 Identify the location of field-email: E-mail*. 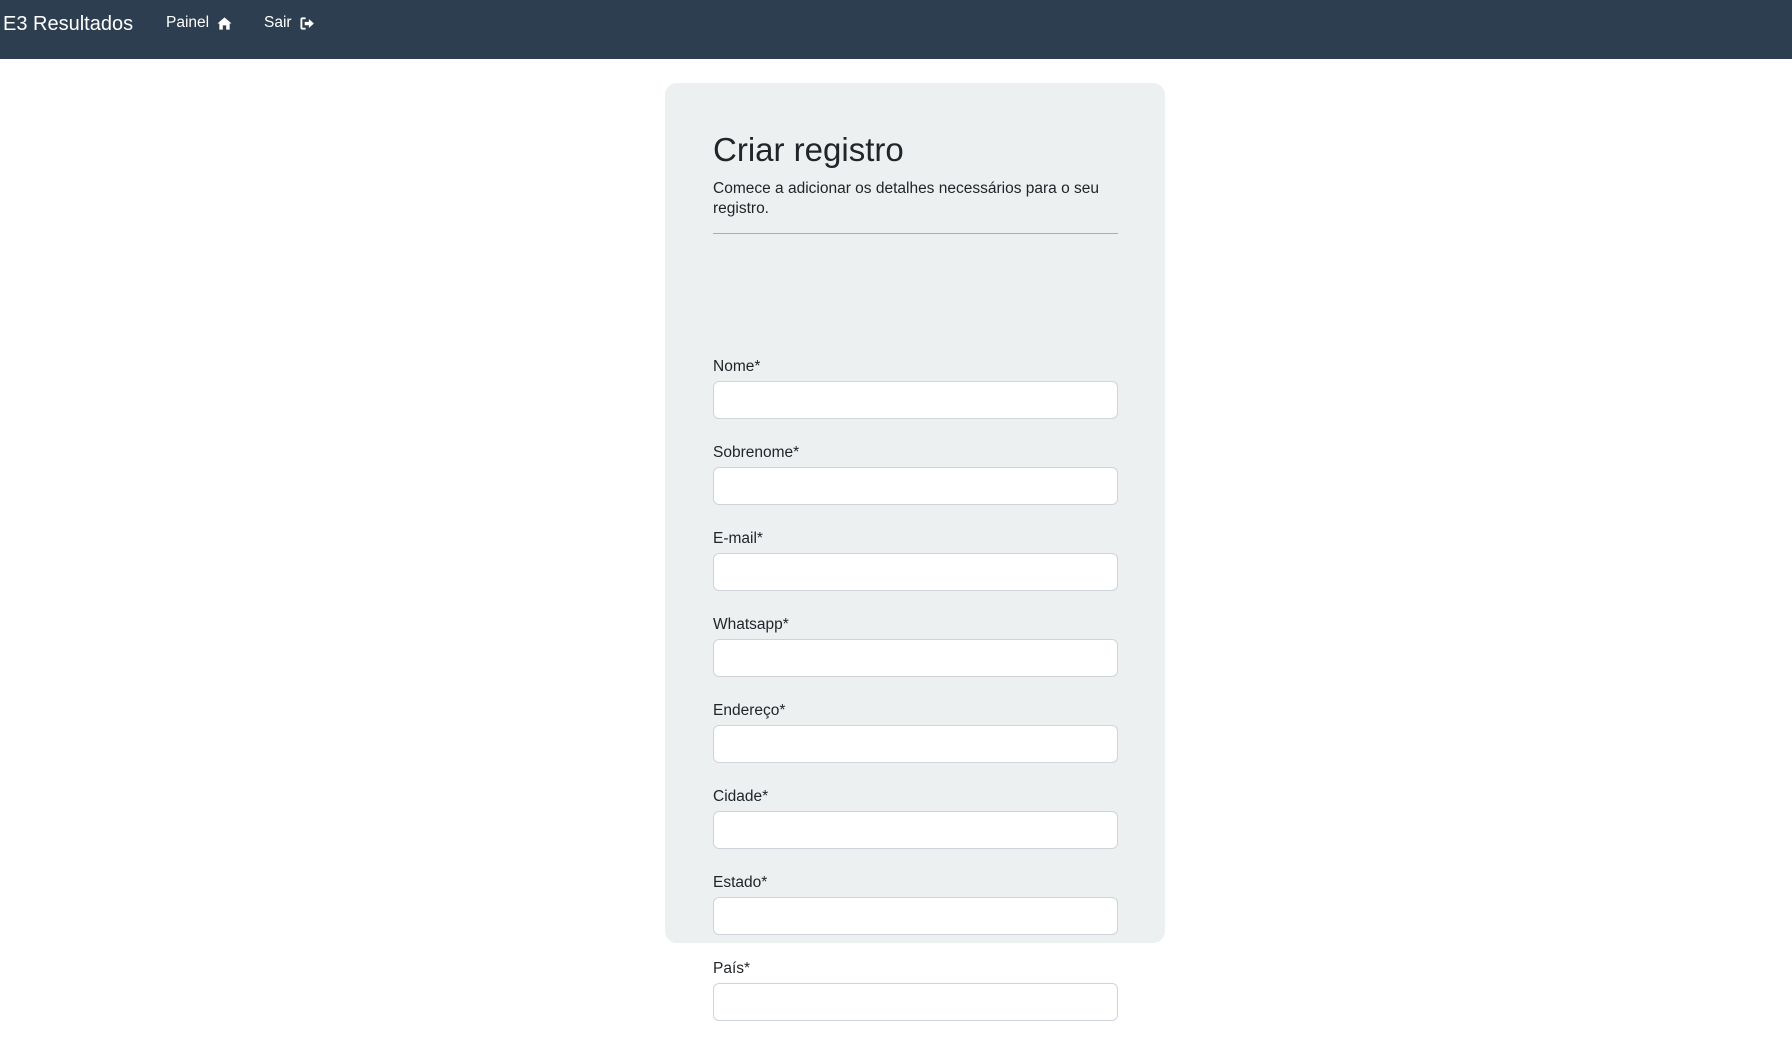
(915, 572).